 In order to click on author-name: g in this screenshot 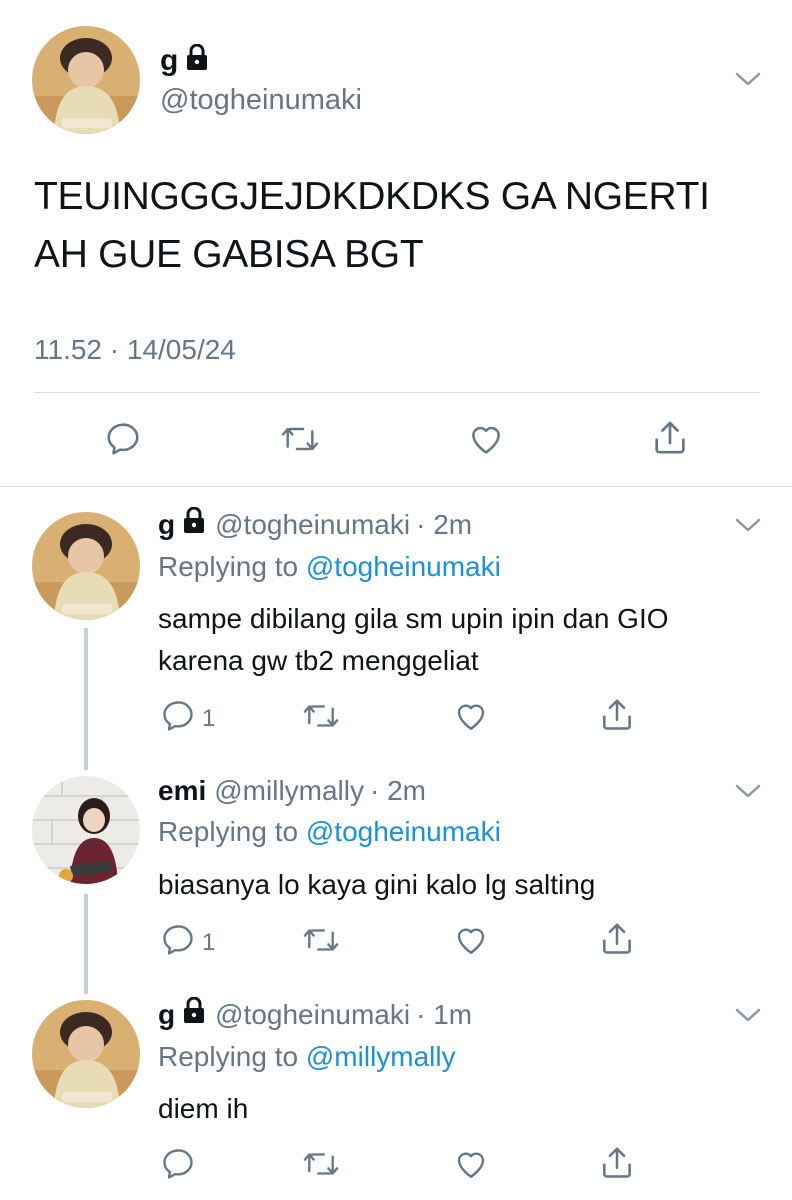, I will do `click(184, 61)`.